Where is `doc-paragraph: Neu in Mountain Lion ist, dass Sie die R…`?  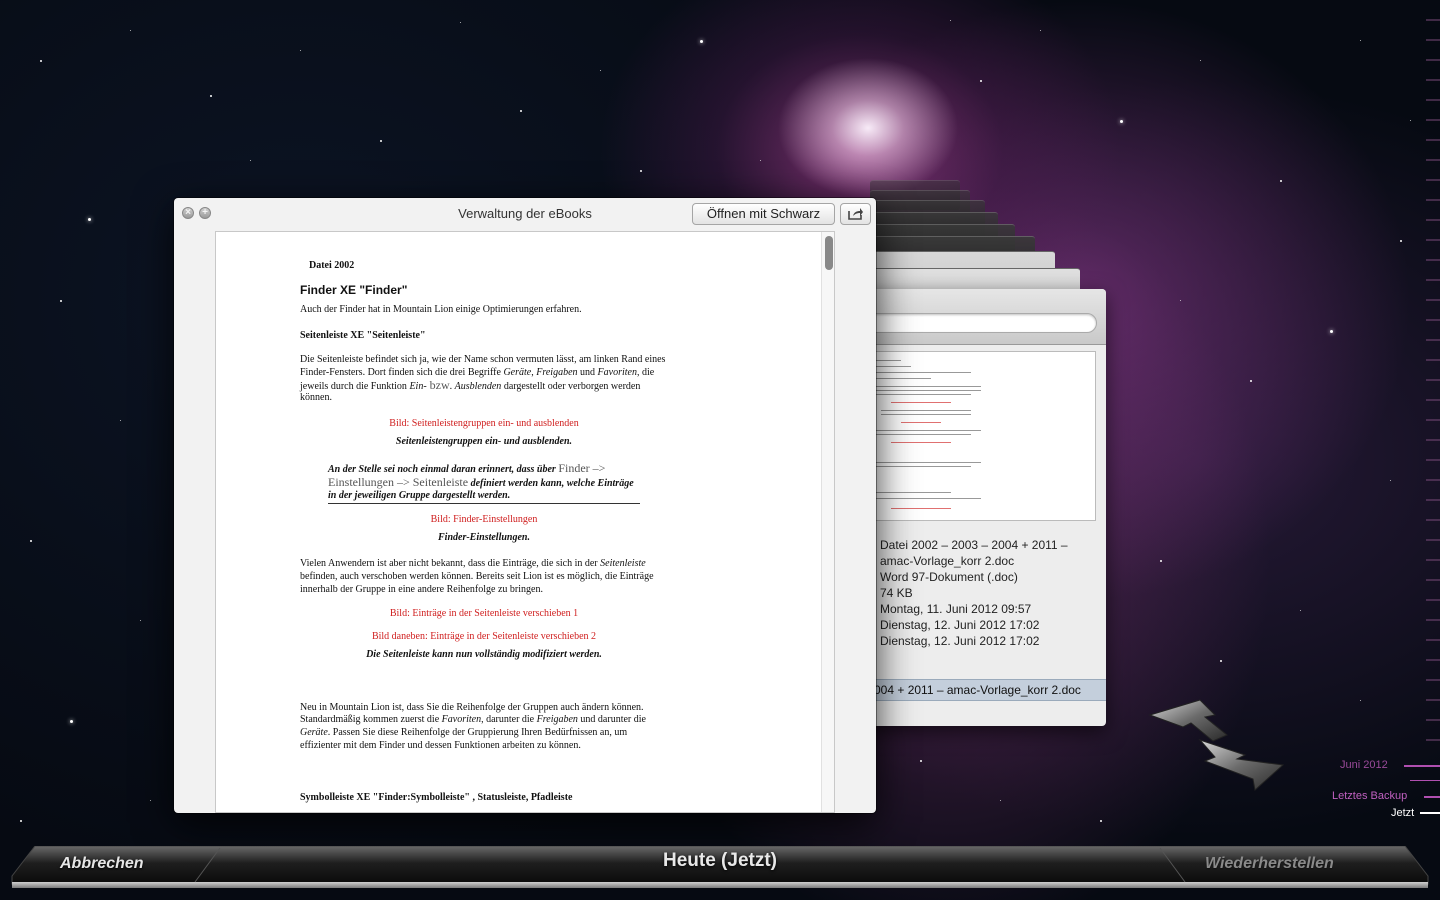
doc-paragraph: Neu in Mountain Lion ist, dass Sie die R… is located at coordinates (472, 707).